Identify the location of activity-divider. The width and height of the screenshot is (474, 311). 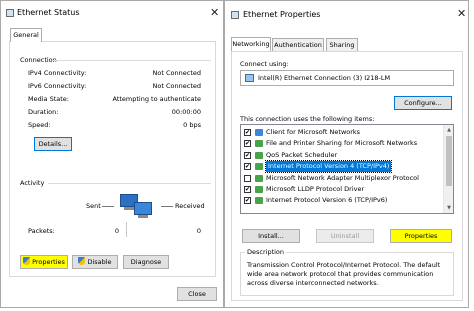
(129, 183).